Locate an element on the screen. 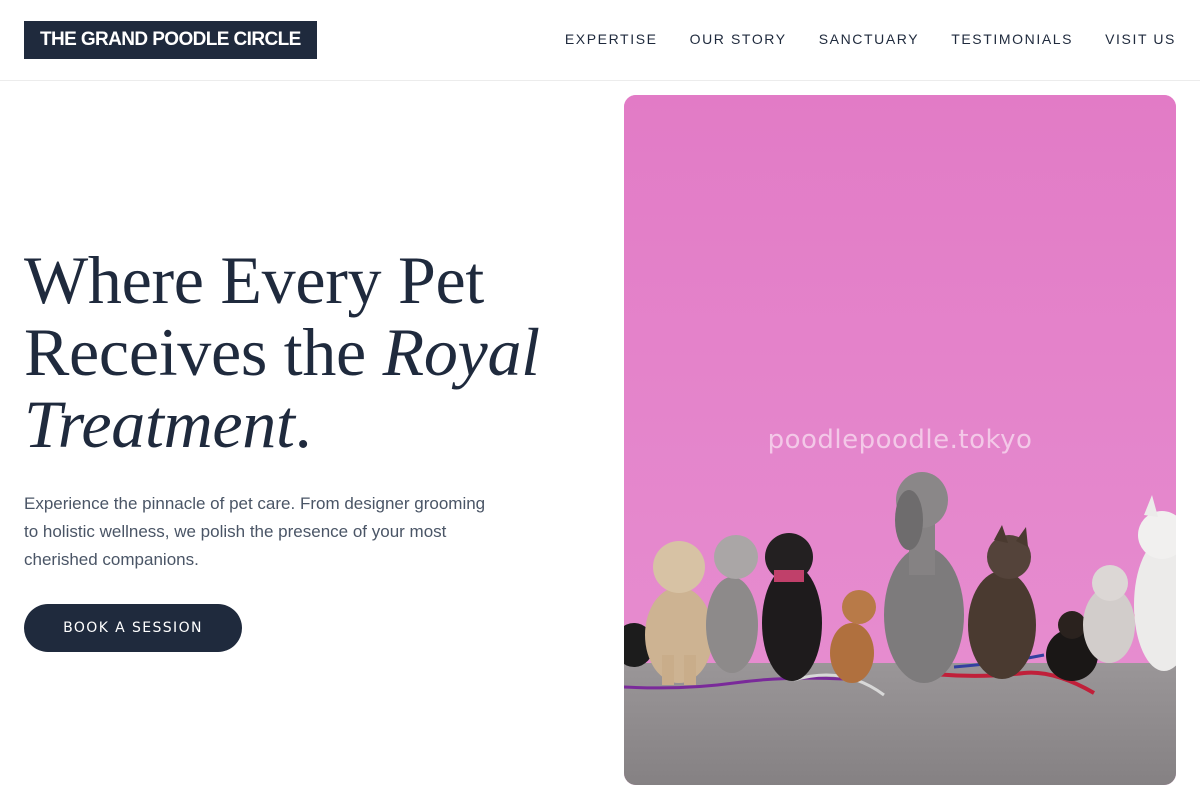  headline-period: . is located at coordinates (303, 424).